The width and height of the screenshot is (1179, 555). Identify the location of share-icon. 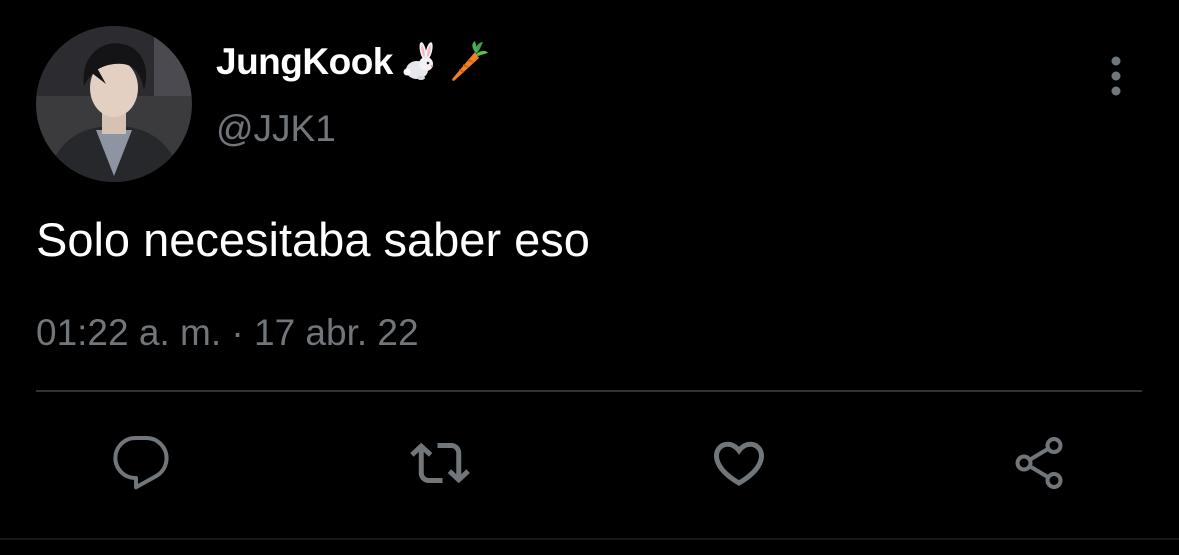
(1039, 463).